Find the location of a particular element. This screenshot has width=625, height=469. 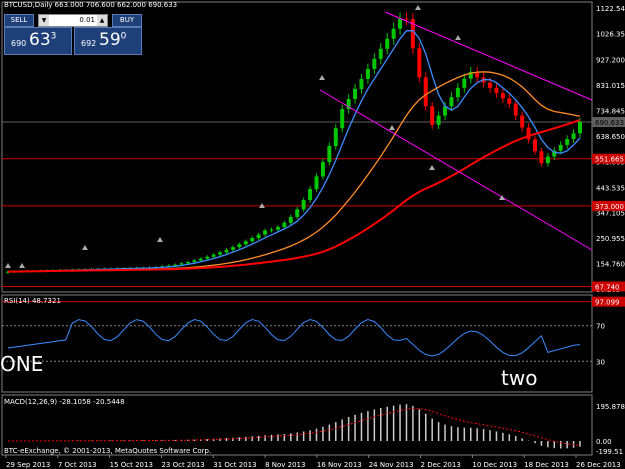

lot-size-value: 0.01 is located at coordinates (87, 20).